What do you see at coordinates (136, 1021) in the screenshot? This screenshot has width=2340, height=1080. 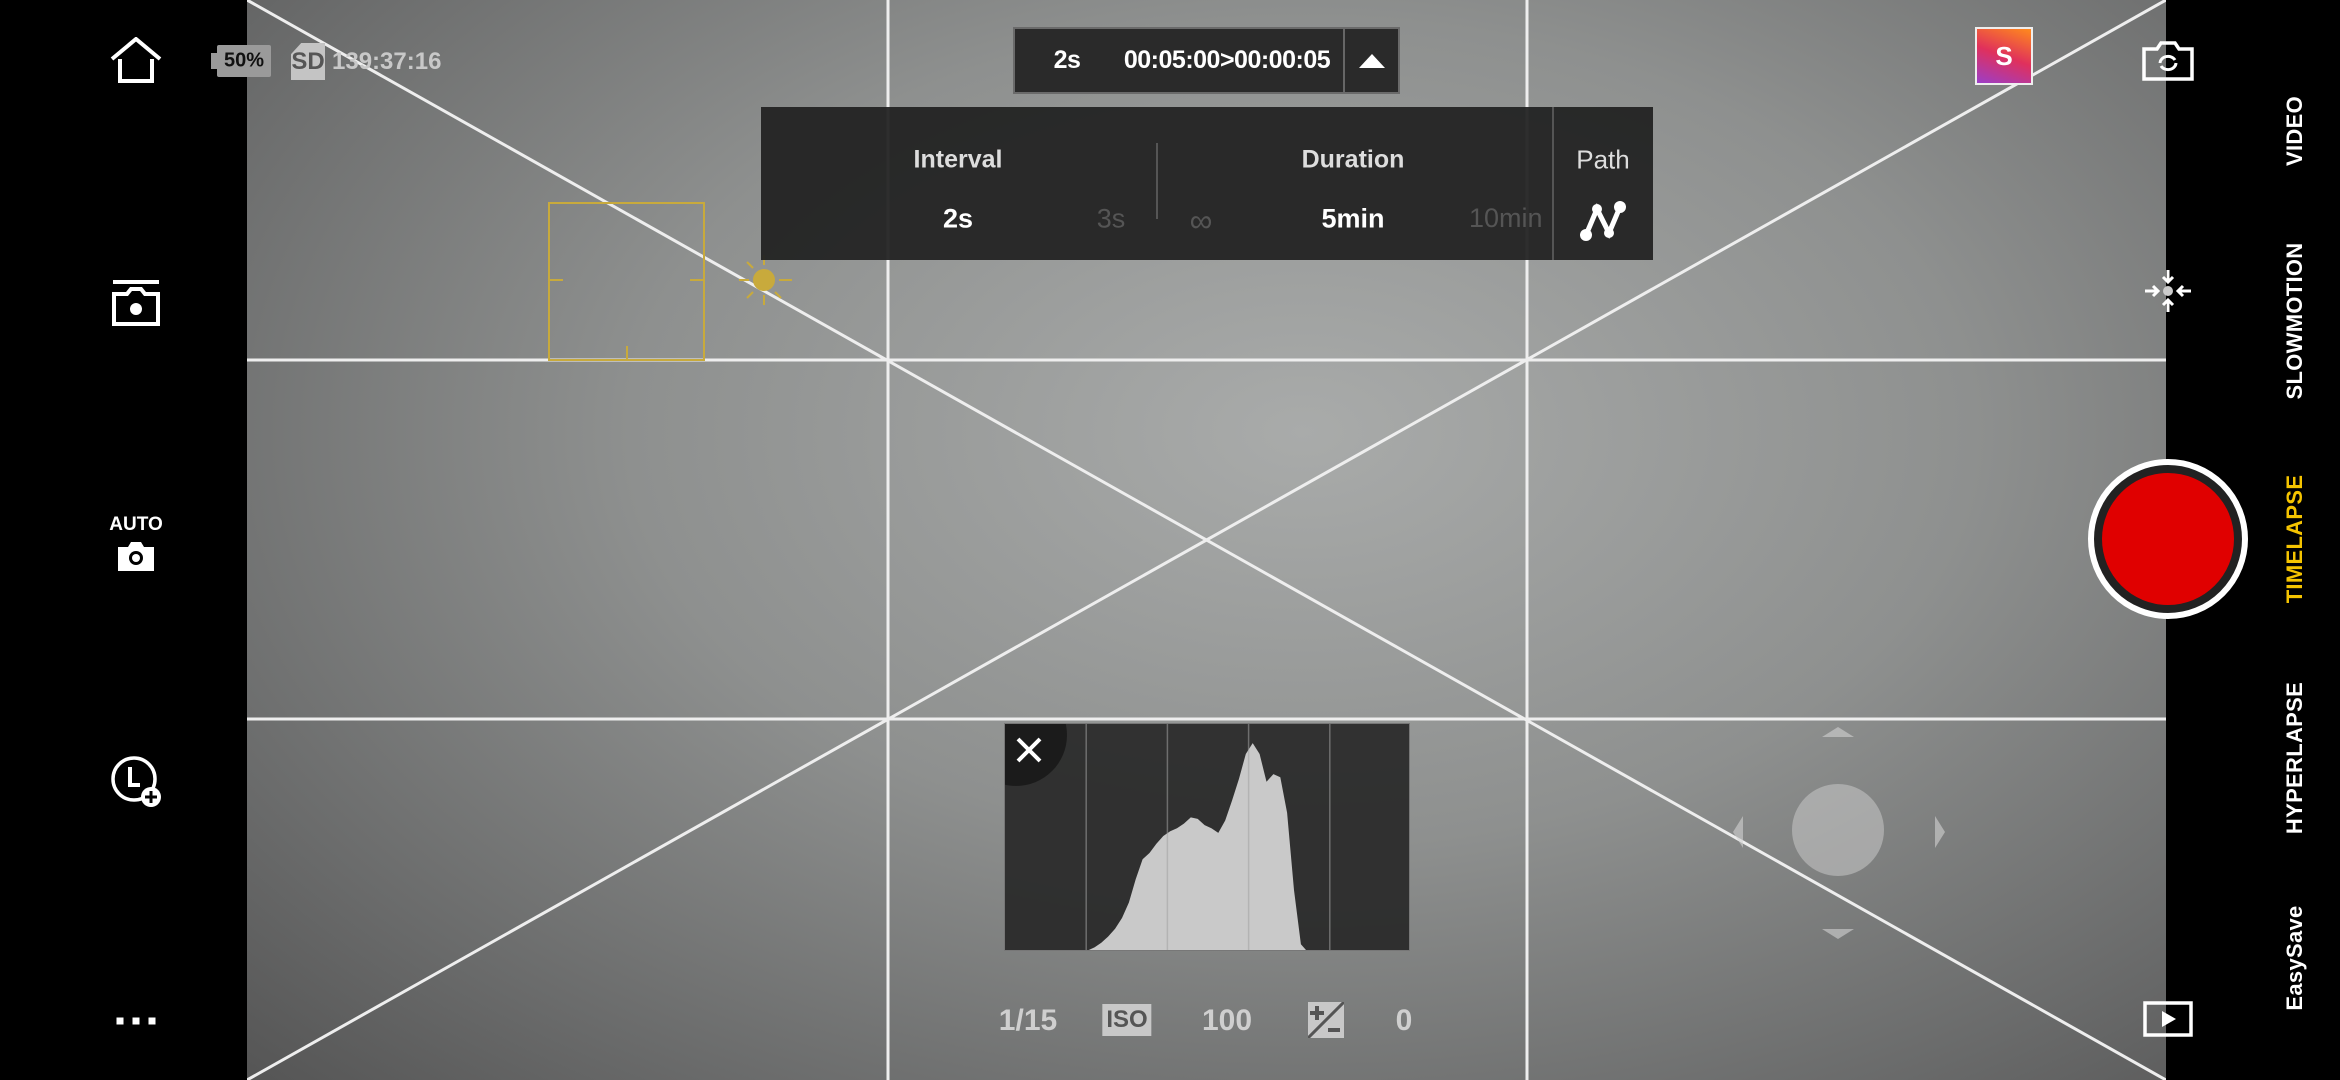 I see `more-icon` at bounding box center [136, 1021].